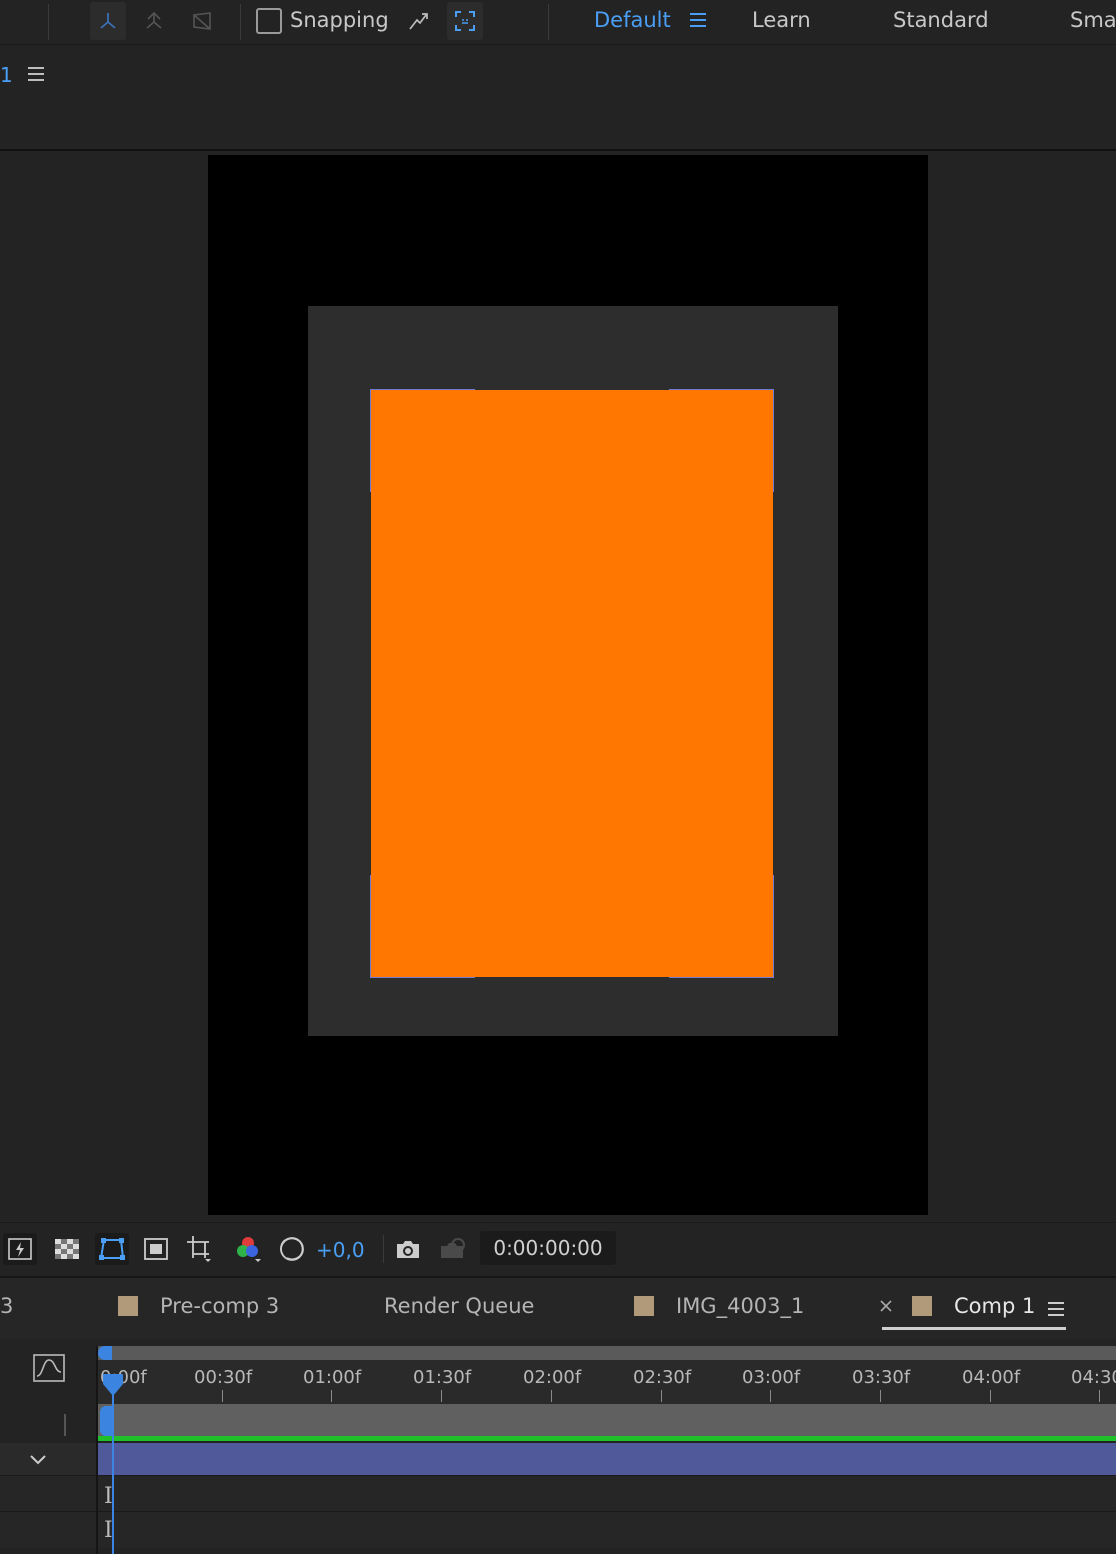 The image size is (1116, 1554). What do you see at coordinates (698, 22) in the screenshot?
I see `workspace-menu-icon` at bounding box center [698, 22].